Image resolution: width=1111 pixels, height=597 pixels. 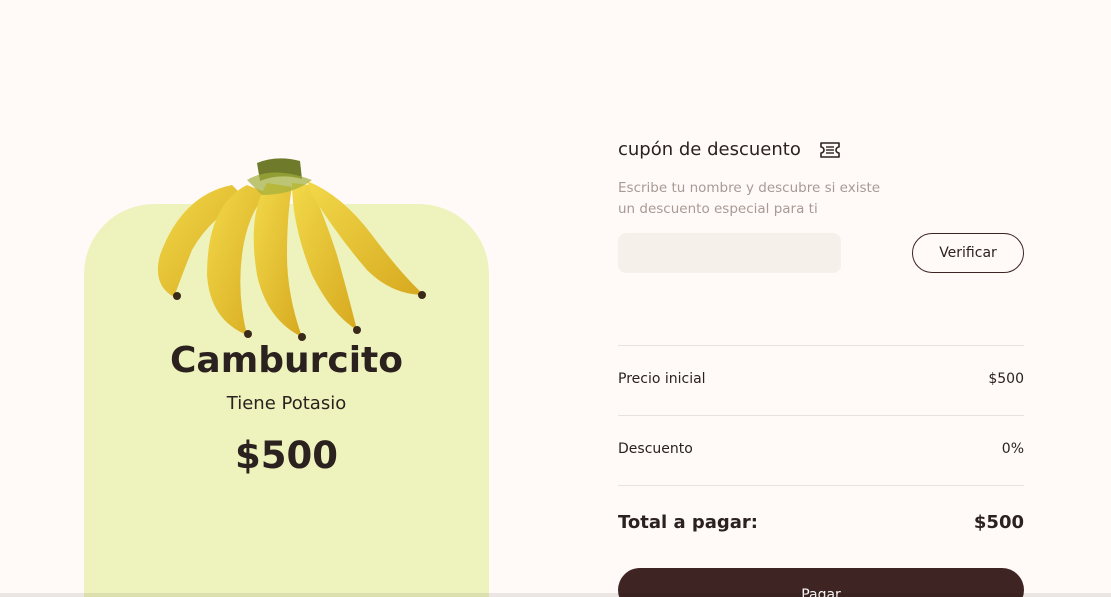 What do you see at coordinates (688, 522) in the screenshot?
I see `total-label: Total a pagar:` at bounding box center [688, 522].